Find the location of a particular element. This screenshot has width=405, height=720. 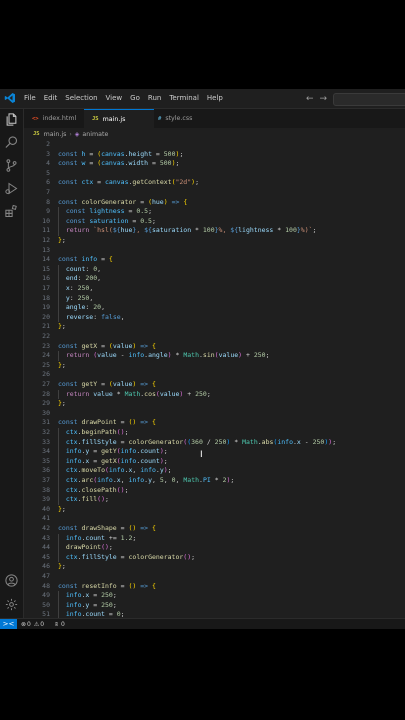

source-control-icon is located at coordinates (11, 165).